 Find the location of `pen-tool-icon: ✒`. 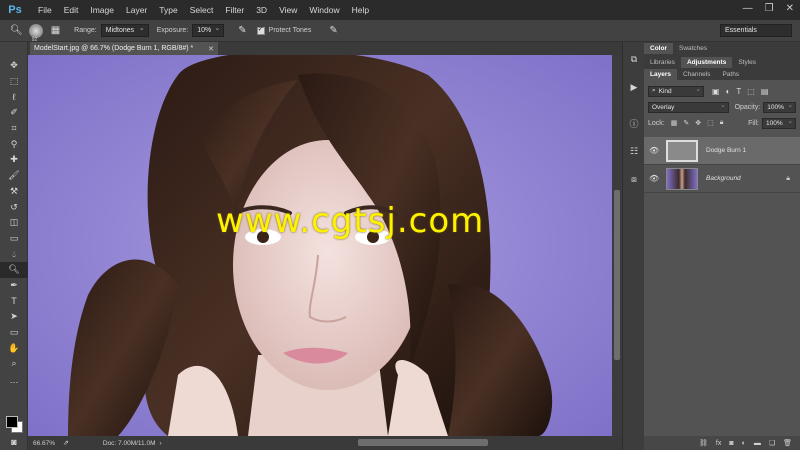

pen-tool-icon: ✒ is located at coordinates (14, 286).